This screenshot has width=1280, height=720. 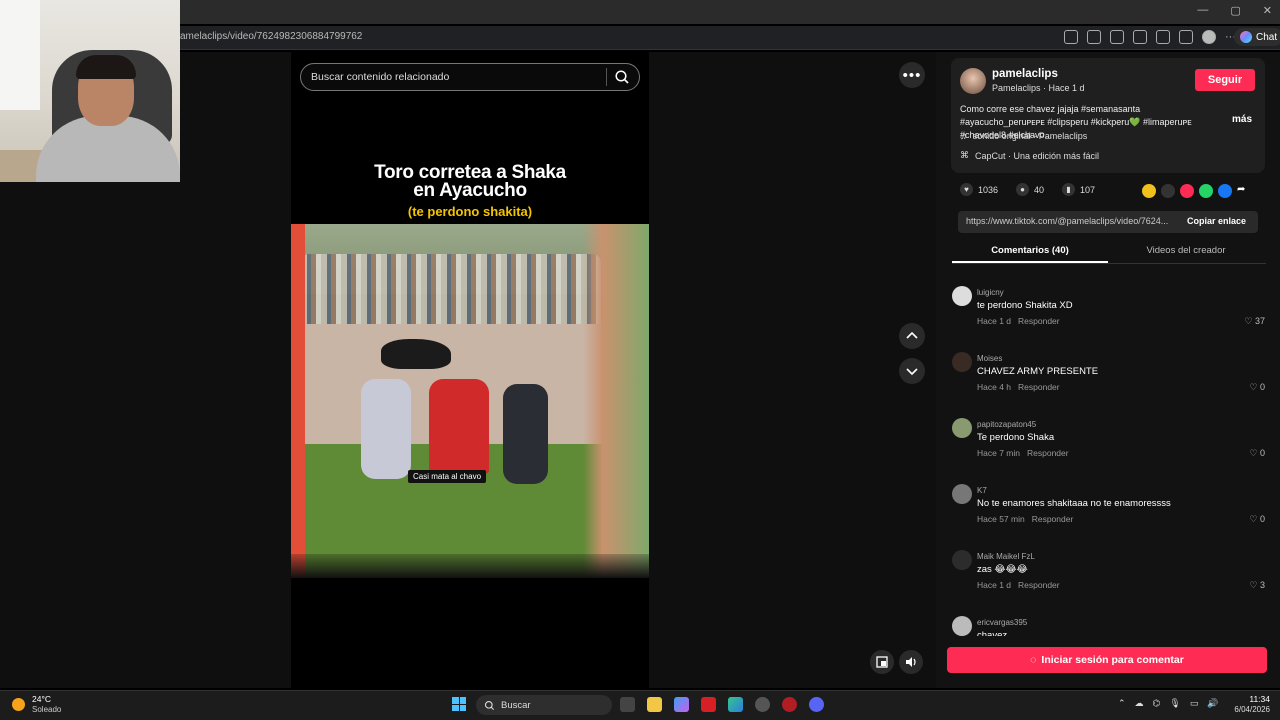 I want to click on capcut-row: ⌘ CapCut · Una edición más fácil, so click(x=1029, y=155).